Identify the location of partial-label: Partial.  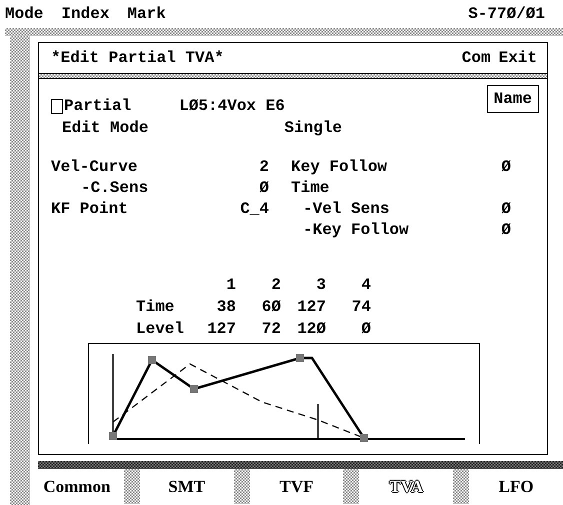
(98, 106).